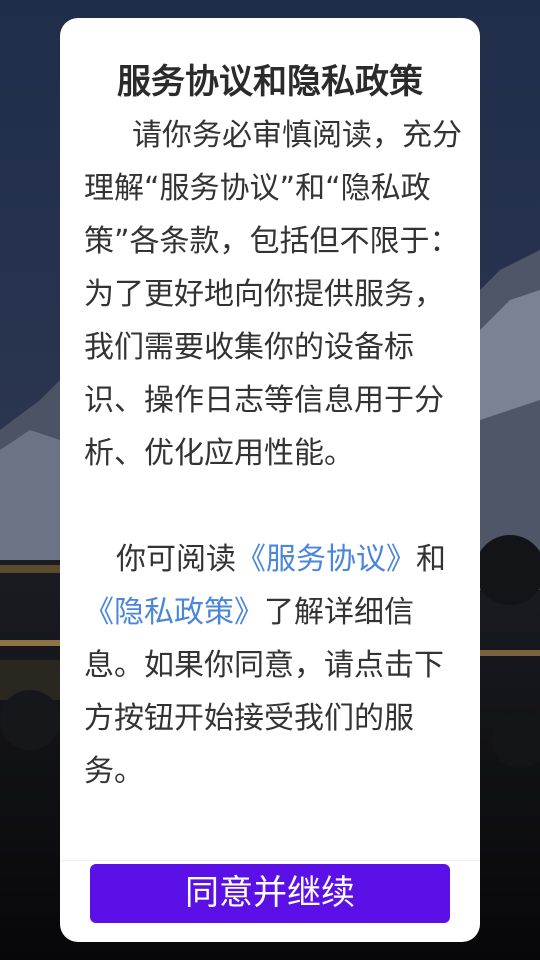  I want to click on para2-lead-text: 你可阅读, so click(176, 559).